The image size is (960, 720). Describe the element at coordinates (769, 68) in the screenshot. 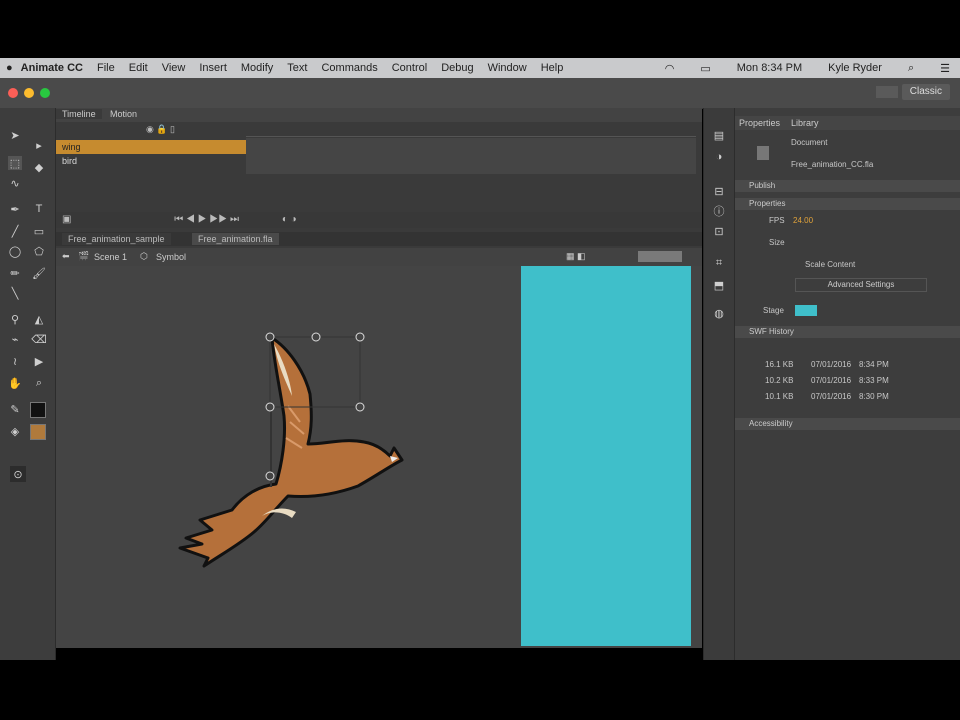

I see `clock: Mon 8:34 PM` at that location.